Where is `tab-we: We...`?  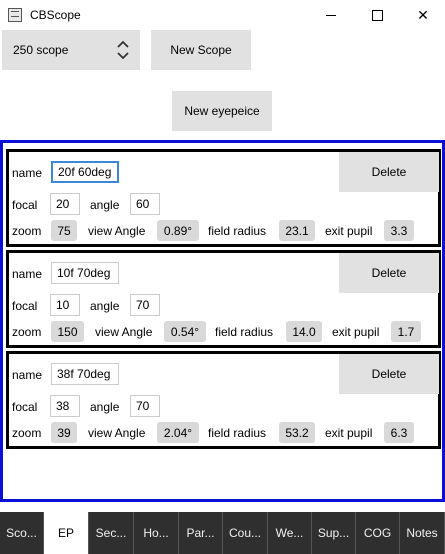 tab-we: We... is located at coordinates (290, 533).